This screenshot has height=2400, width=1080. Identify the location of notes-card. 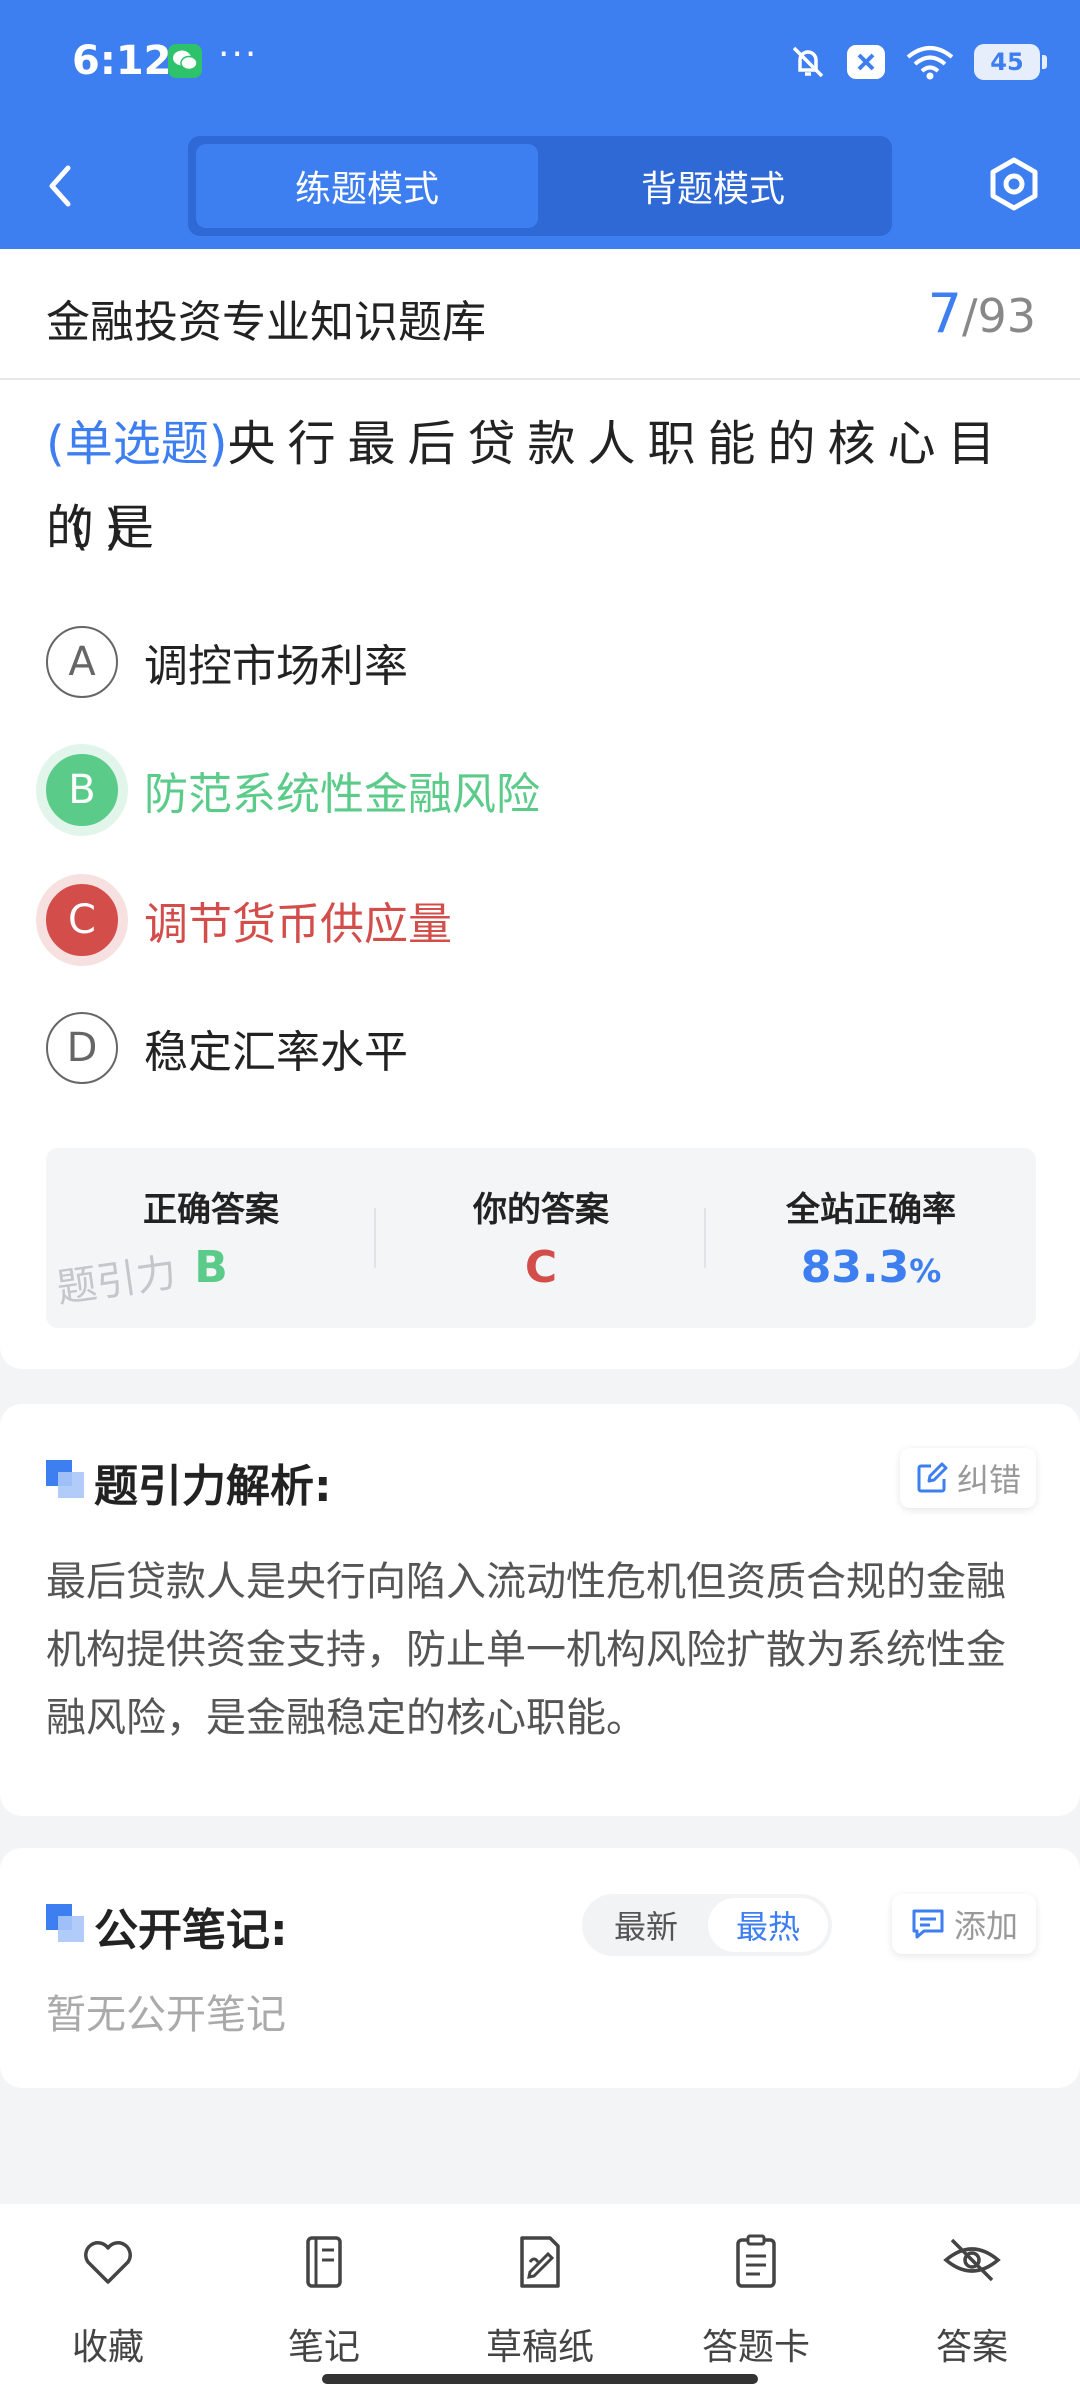
(540, 1968).